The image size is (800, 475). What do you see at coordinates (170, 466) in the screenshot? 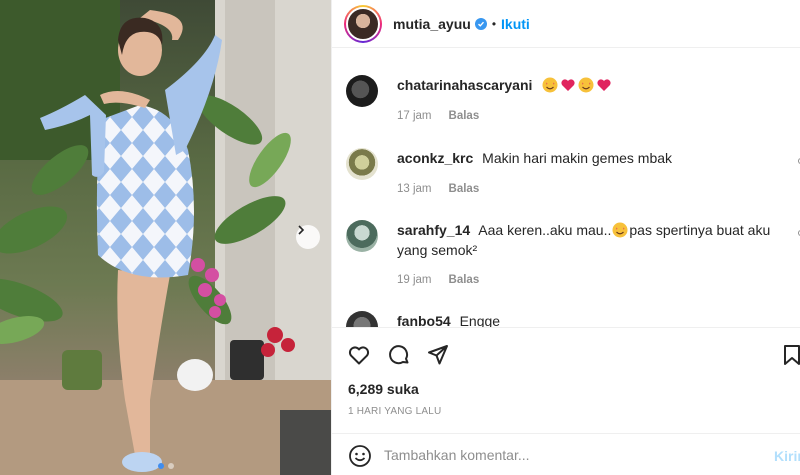
I see `carousel-dot` at bounding box center [170, 466].